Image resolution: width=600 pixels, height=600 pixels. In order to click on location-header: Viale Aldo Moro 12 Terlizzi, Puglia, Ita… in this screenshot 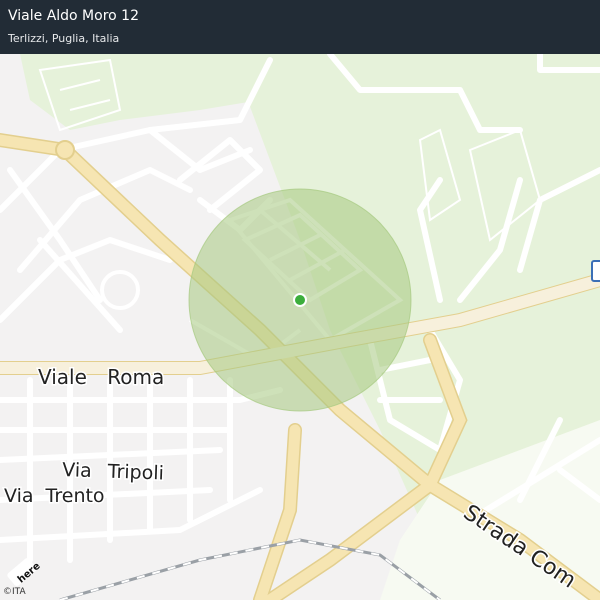, I will do `click(300, 27)`.